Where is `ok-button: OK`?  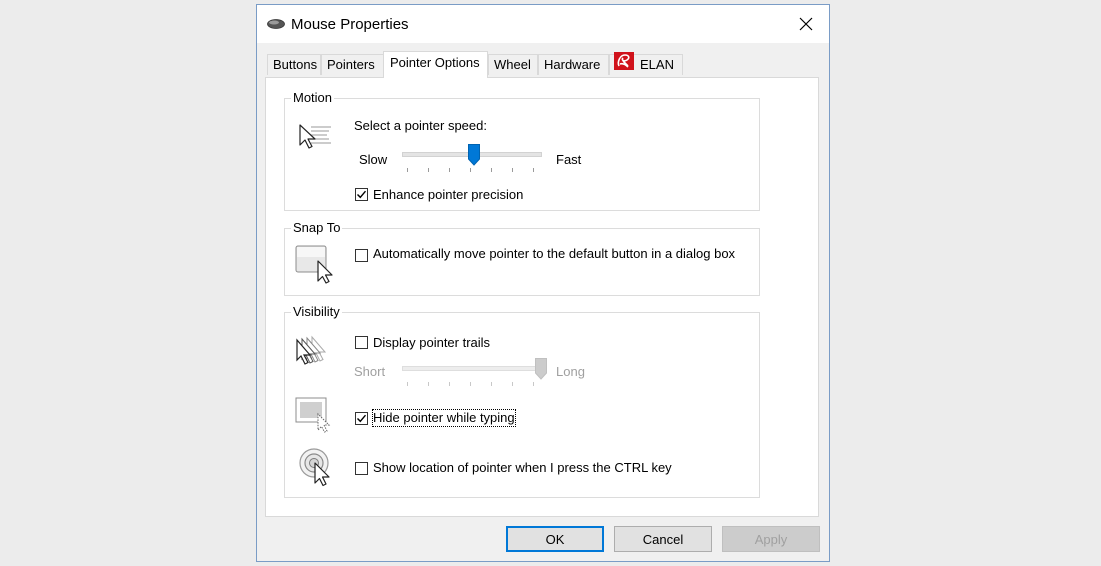 ok-button: OK is located at coordinates (555, 539).